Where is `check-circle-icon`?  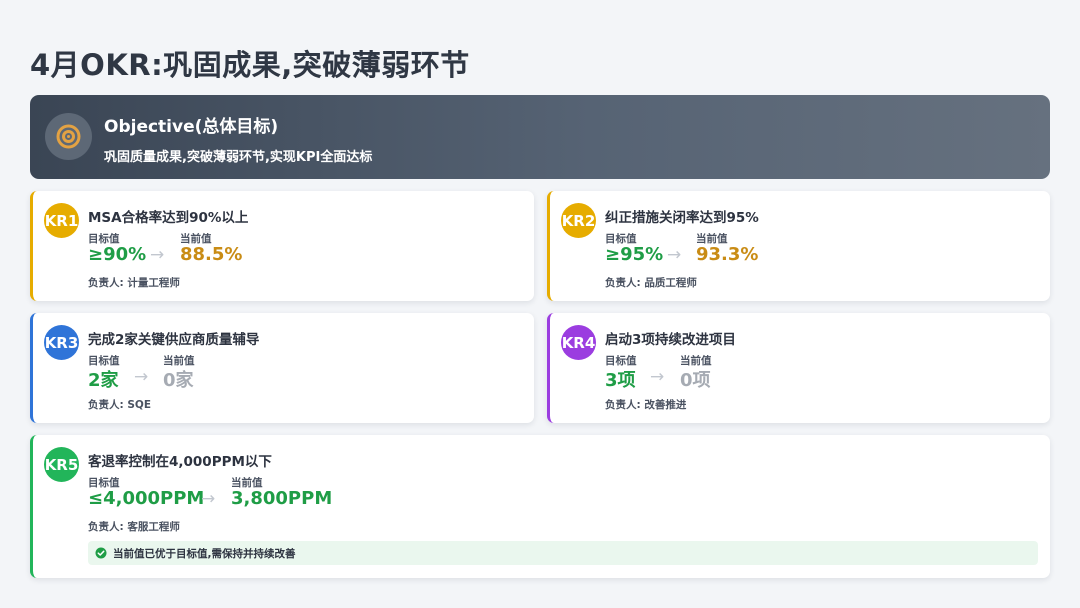
check-circle-icon is located at coordinates (101, 553).